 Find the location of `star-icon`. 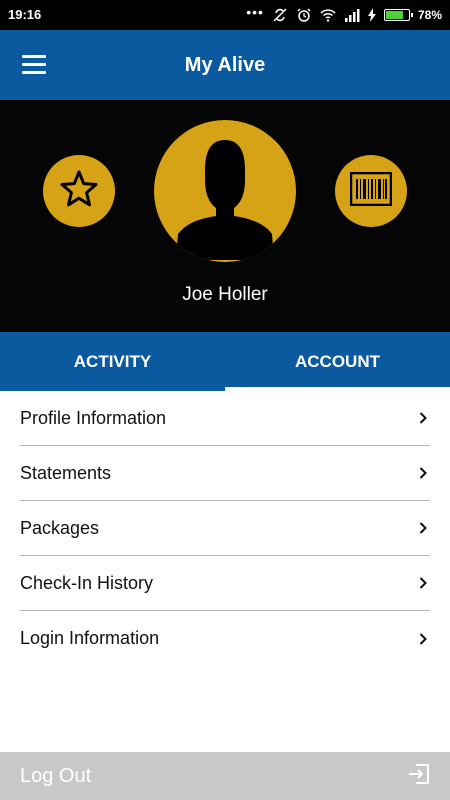

star-icon is located at coordinates (79, 191).